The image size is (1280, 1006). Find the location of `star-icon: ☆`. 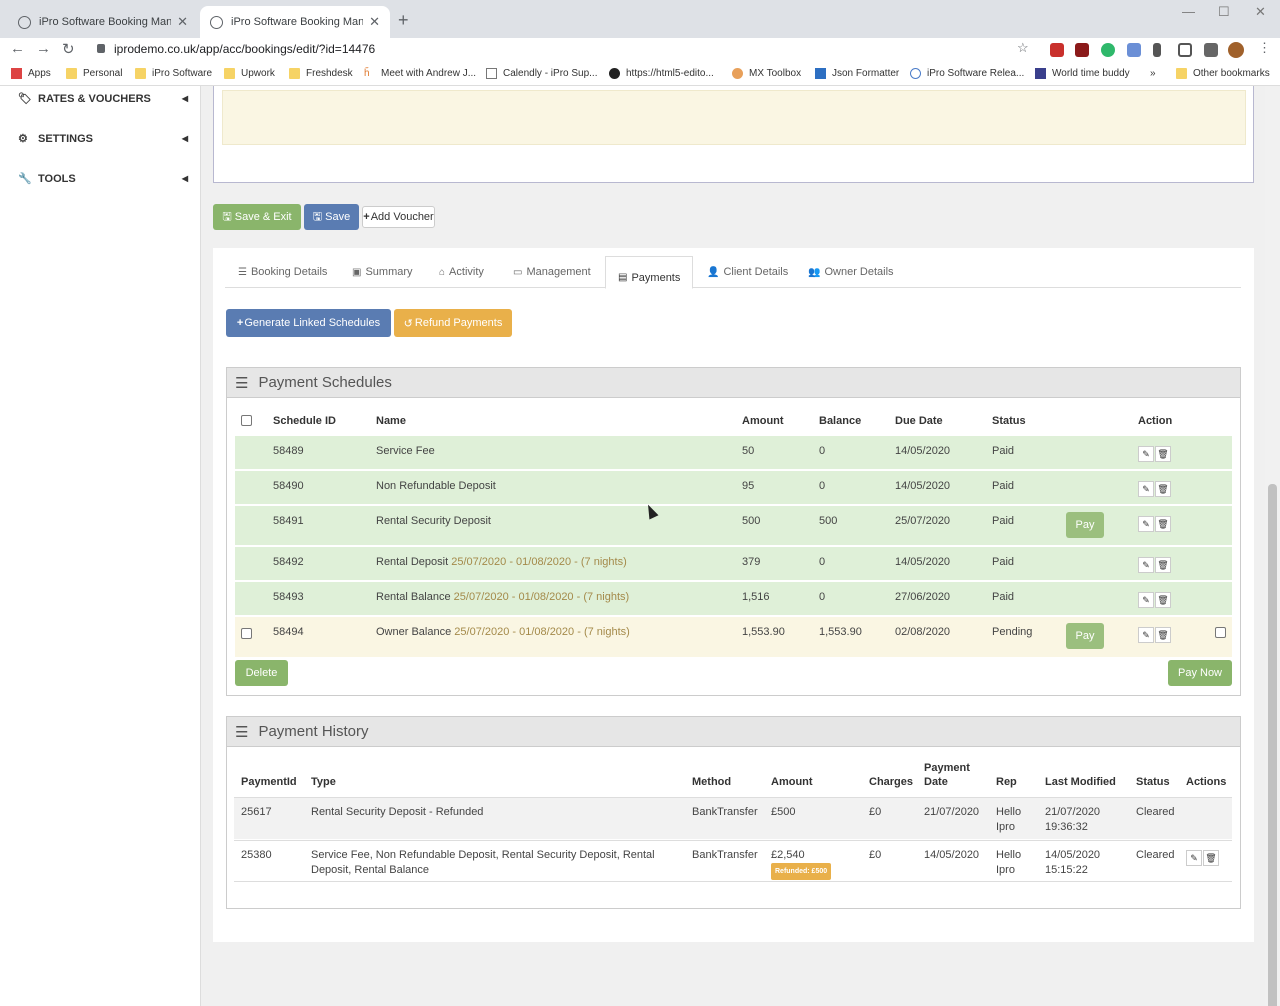

star-icon: ☆ is located at coordinates (1023, 48).